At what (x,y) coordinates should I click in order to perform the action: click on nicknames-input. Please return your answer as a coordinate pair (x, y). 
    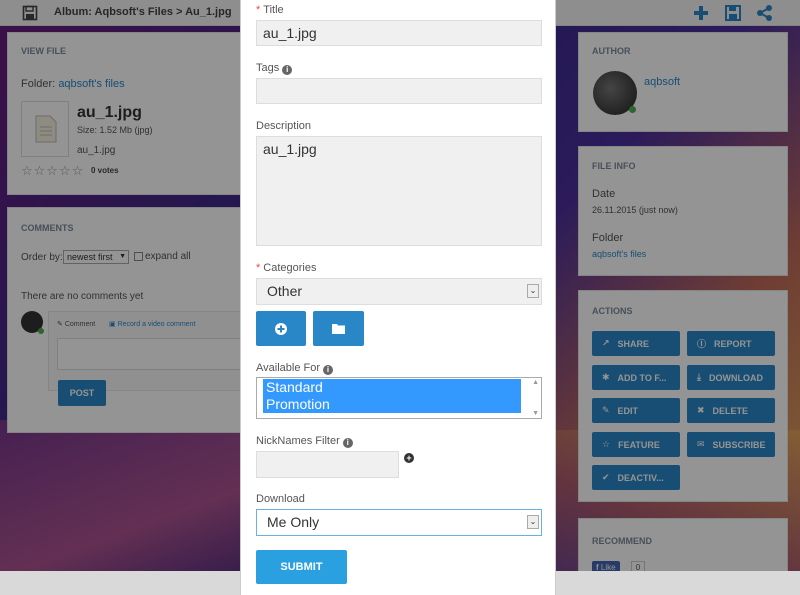
    Looking at the image, I should click on (327, 464).